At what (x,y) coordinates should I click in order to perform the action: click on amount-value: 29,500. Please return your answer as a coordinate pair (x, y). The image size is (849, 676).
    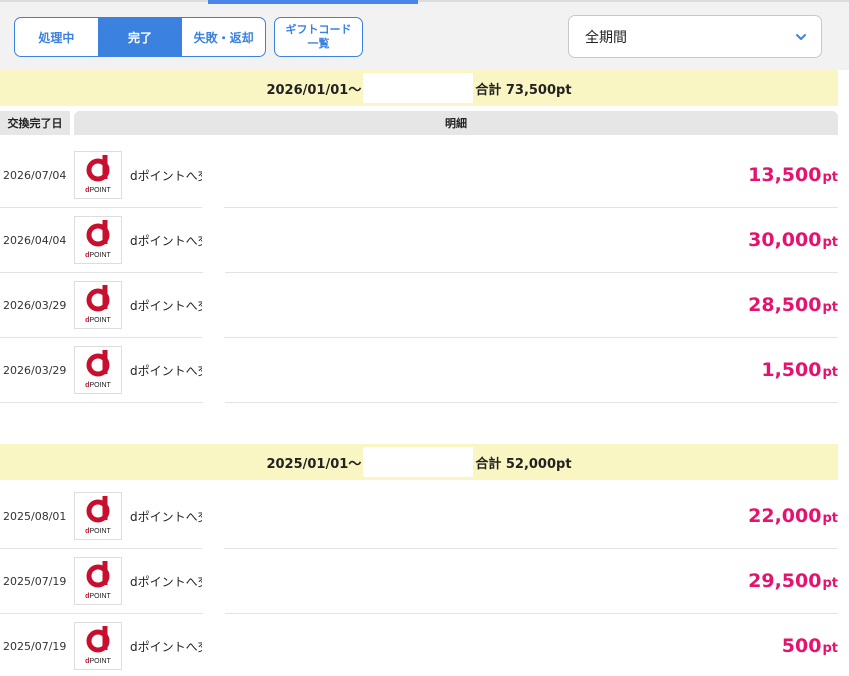
    Looking at the image, I should click on (785, 581).